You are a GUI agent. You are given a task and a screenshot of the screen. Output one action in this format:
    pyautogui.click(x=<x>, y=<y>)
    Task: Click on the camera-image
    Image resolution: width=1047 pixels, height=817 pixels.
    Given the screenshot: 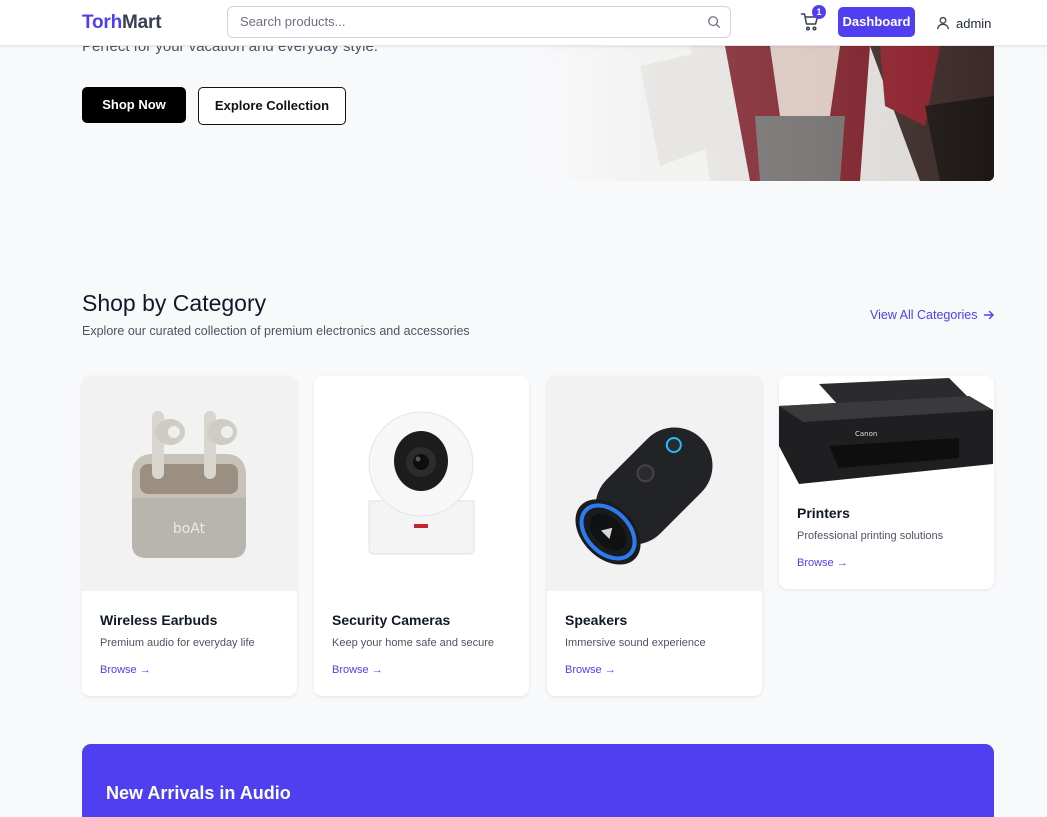 What is the action you would take?
    pyautogui.click(x=421, y=483)
    